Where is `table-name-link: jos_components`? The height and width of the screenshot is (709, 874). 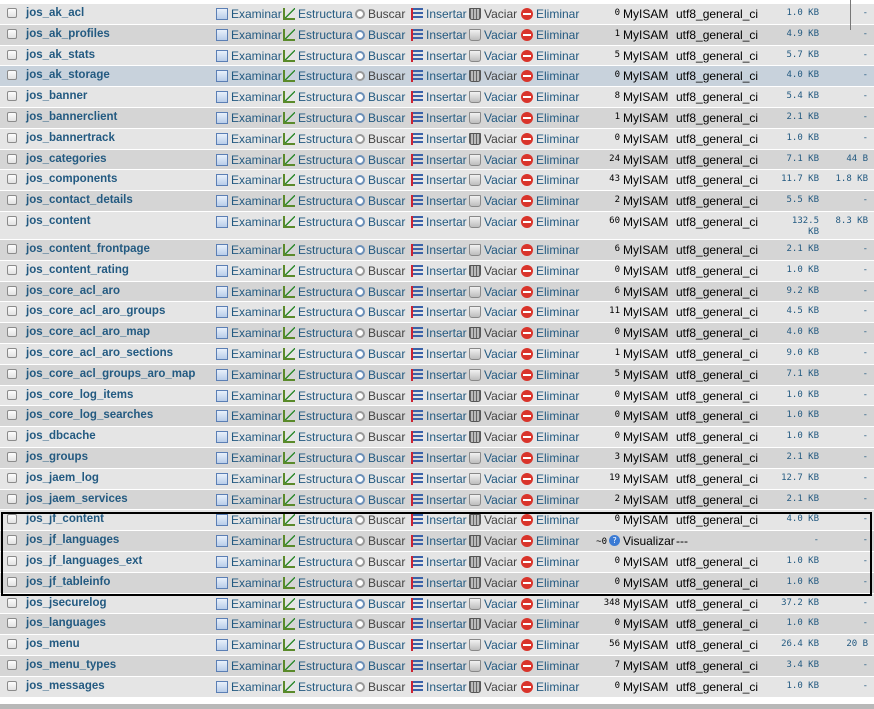 table-name-link: jos_components is located at coordinates (71, 179).